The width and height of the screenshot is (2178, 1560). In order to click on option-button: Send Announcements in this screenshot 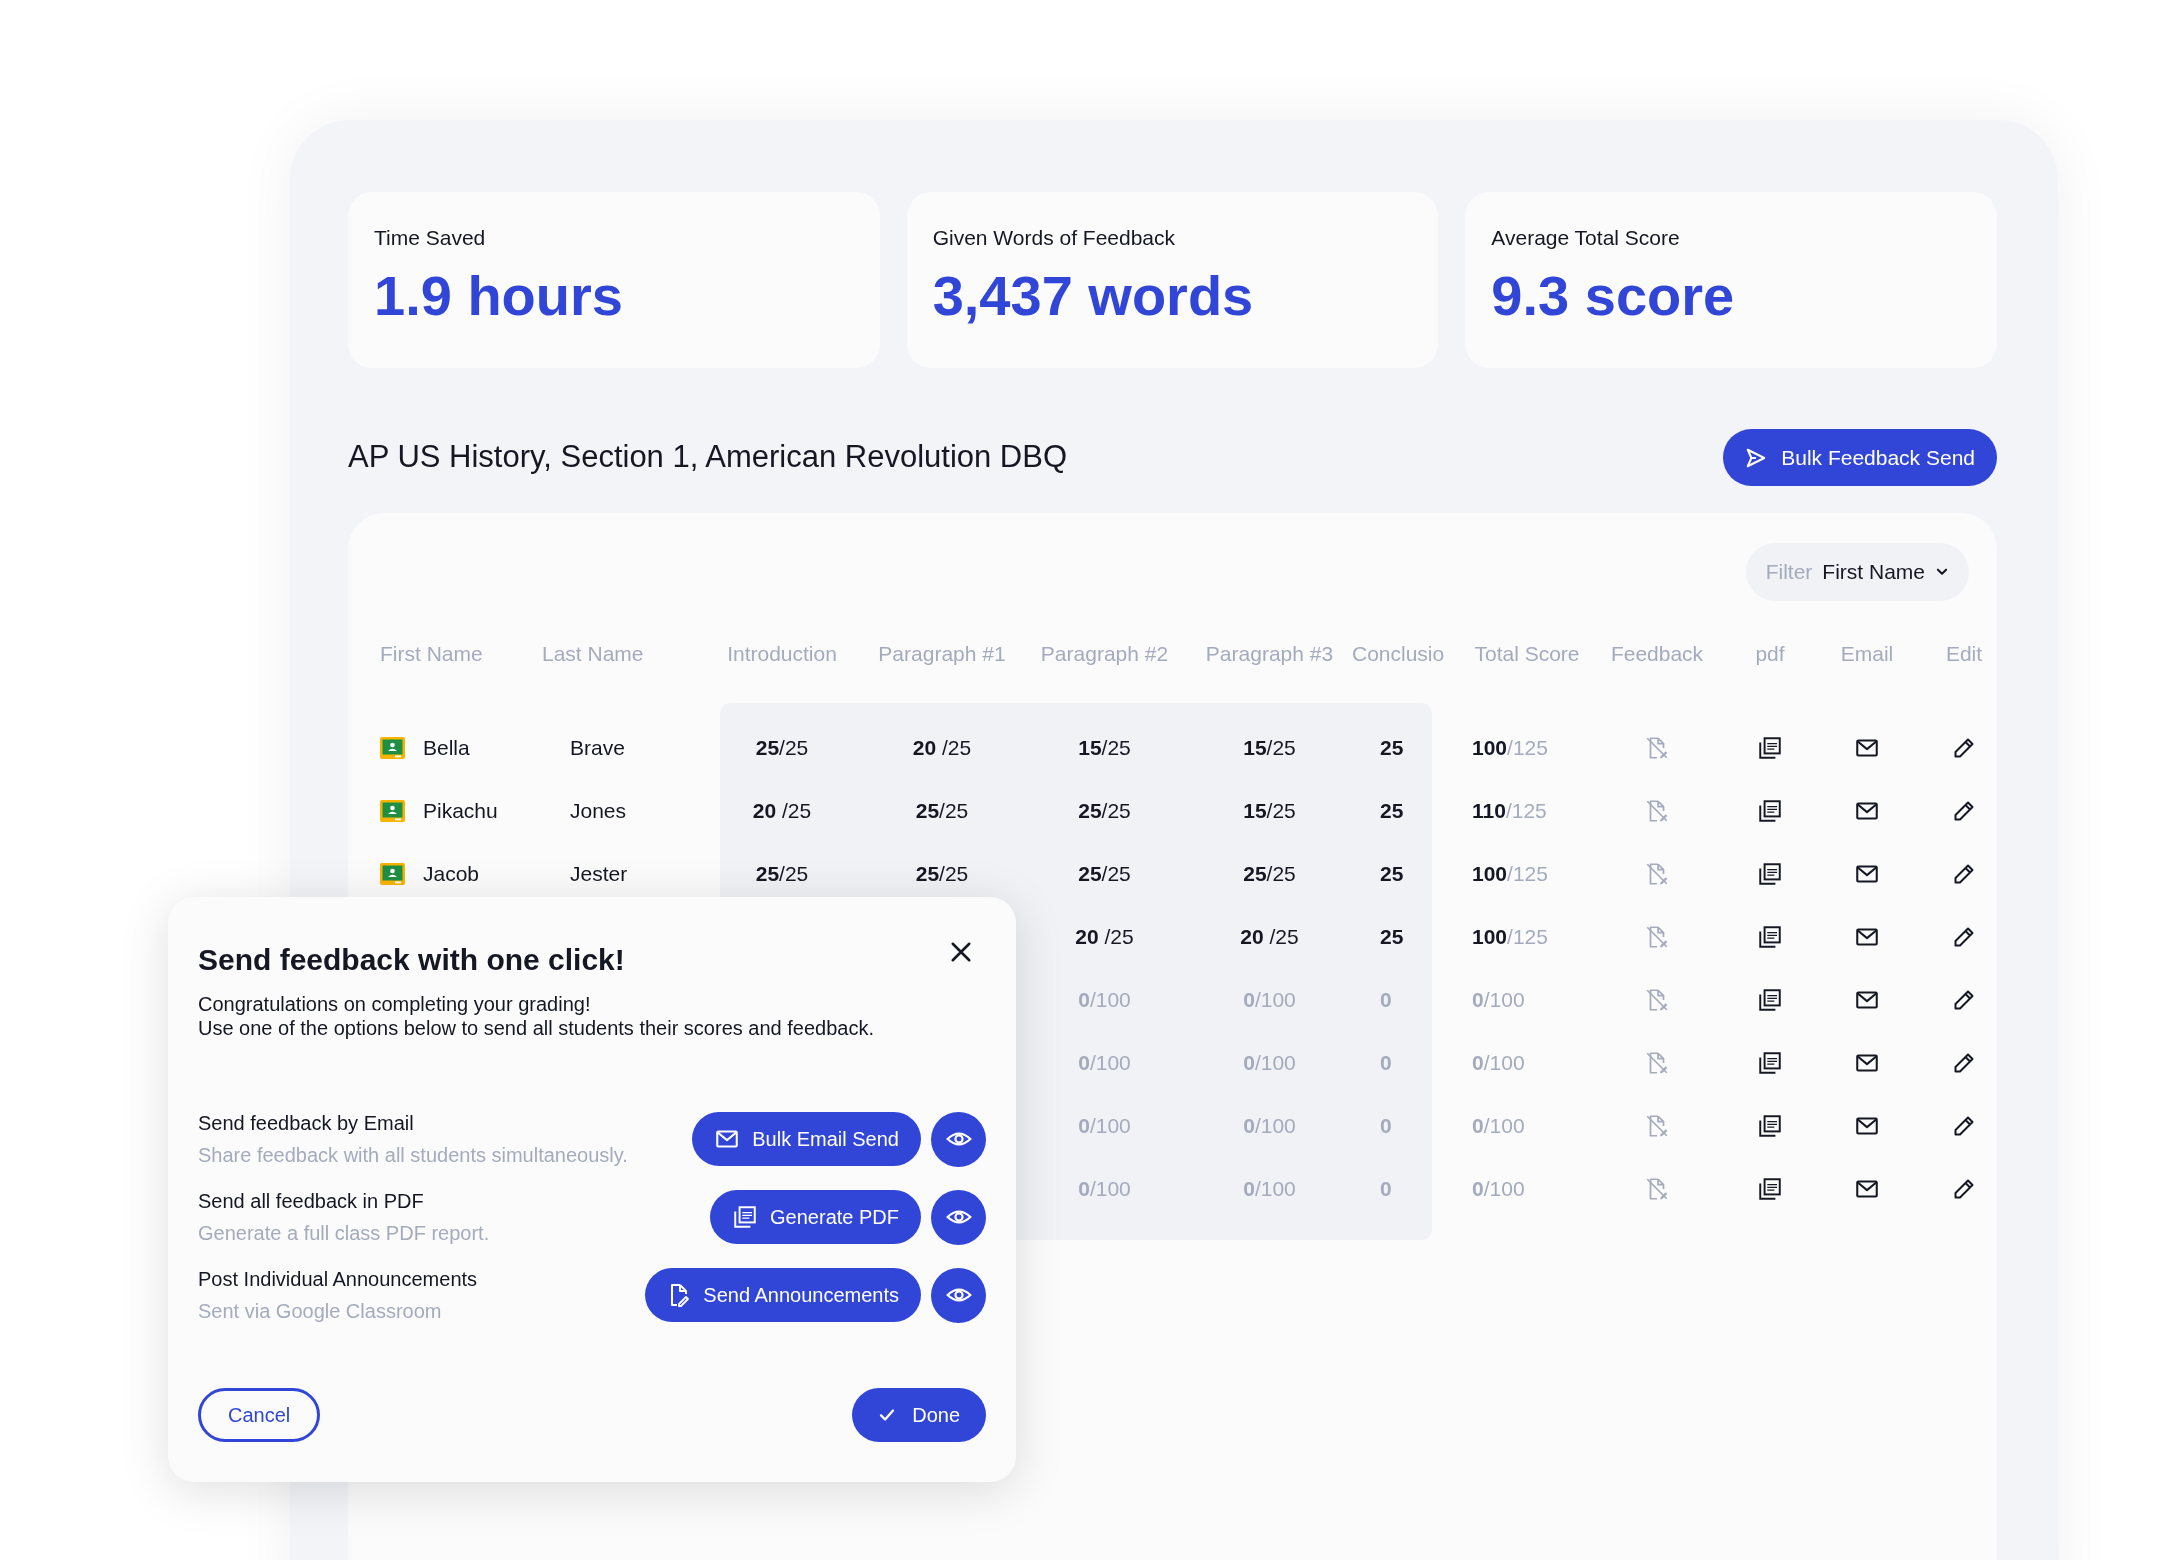, I will do `click(783, 1295)`.